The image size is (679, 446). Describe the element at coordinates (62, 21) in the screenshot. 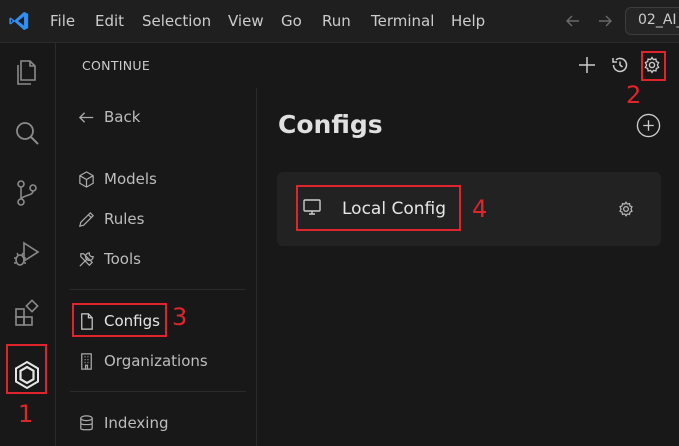

I see `menu-file: File` at that location.